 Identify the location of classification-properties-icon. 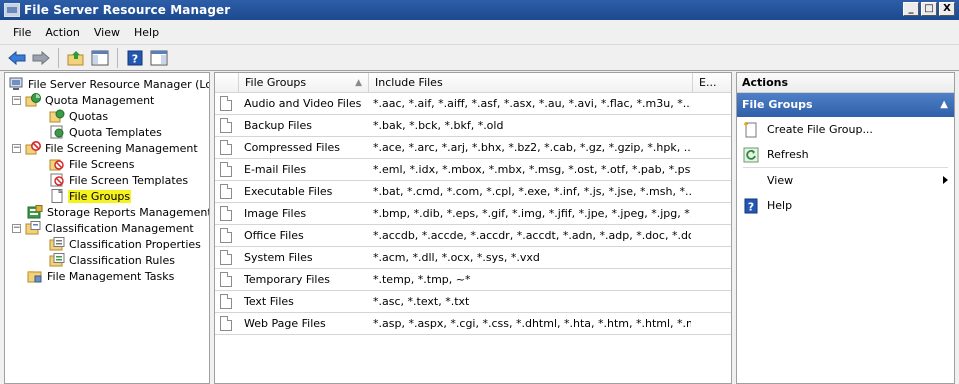
(57, 244).